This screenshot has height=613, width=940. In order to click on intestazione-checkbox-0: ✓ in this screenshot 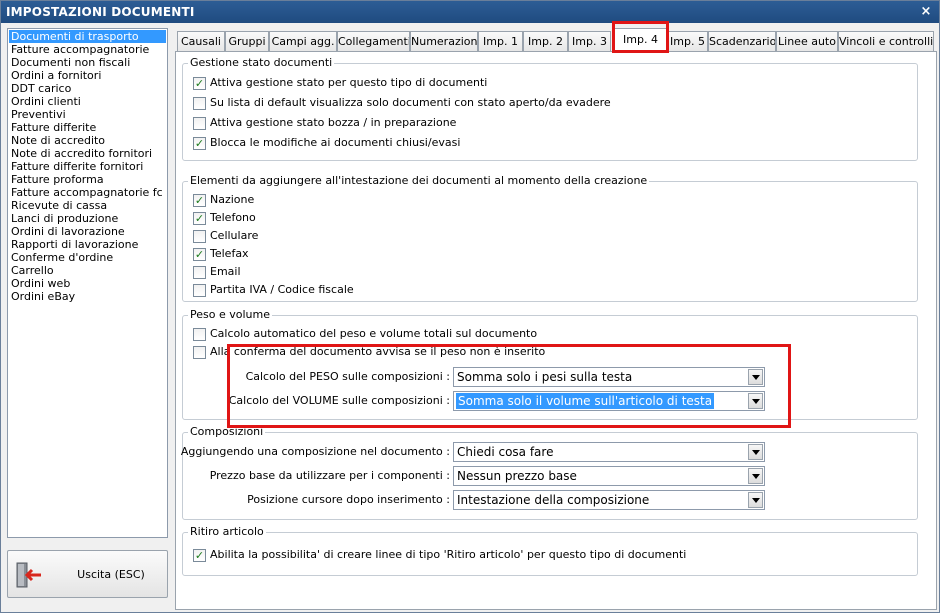, I will do `click(199, 200)`.